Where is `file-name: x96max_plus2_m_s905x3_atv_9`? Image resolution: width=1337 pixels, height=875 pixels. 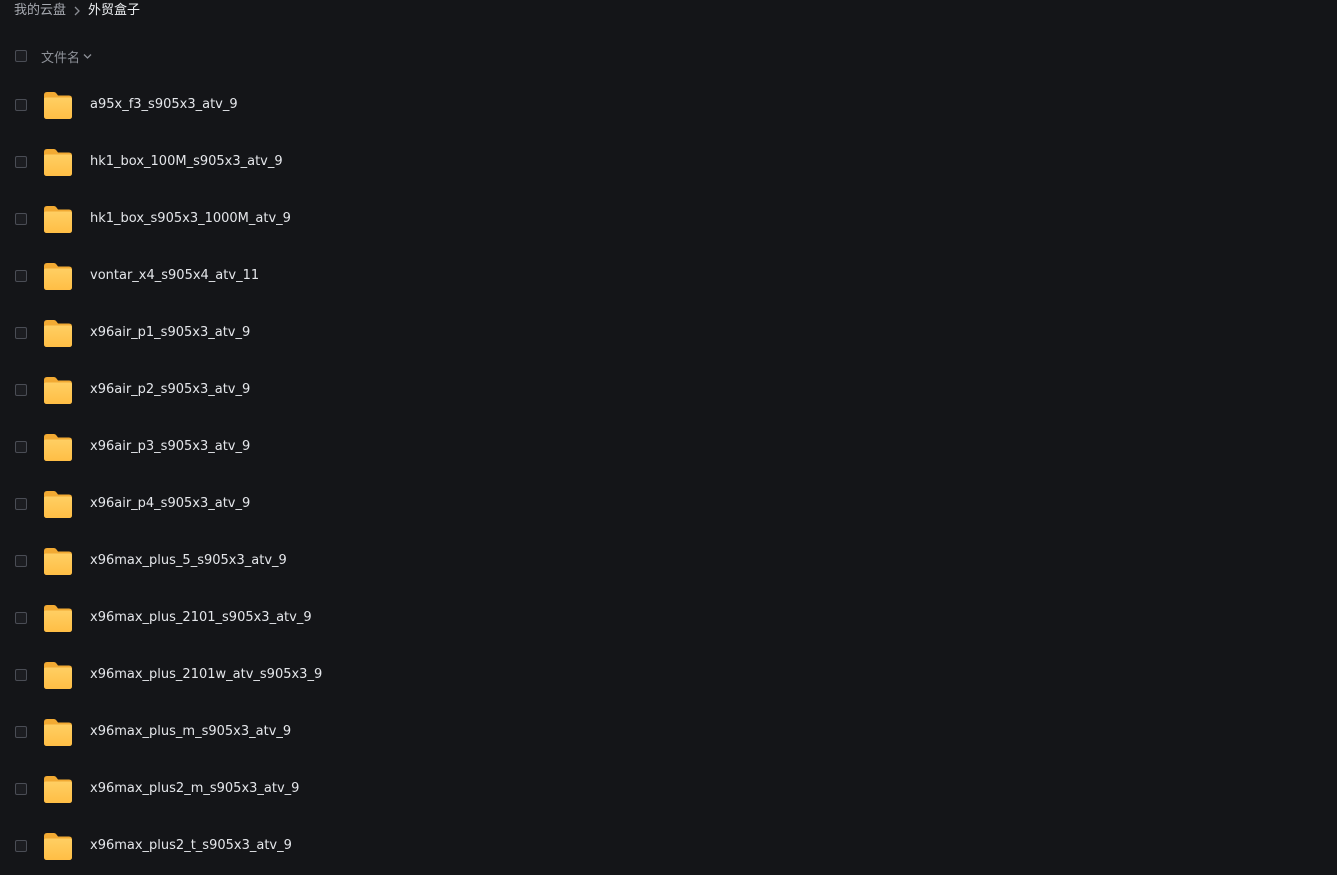
file-name: x96max_plus2_m_s905x3_atv_9 is located at coordinates (194, 789).